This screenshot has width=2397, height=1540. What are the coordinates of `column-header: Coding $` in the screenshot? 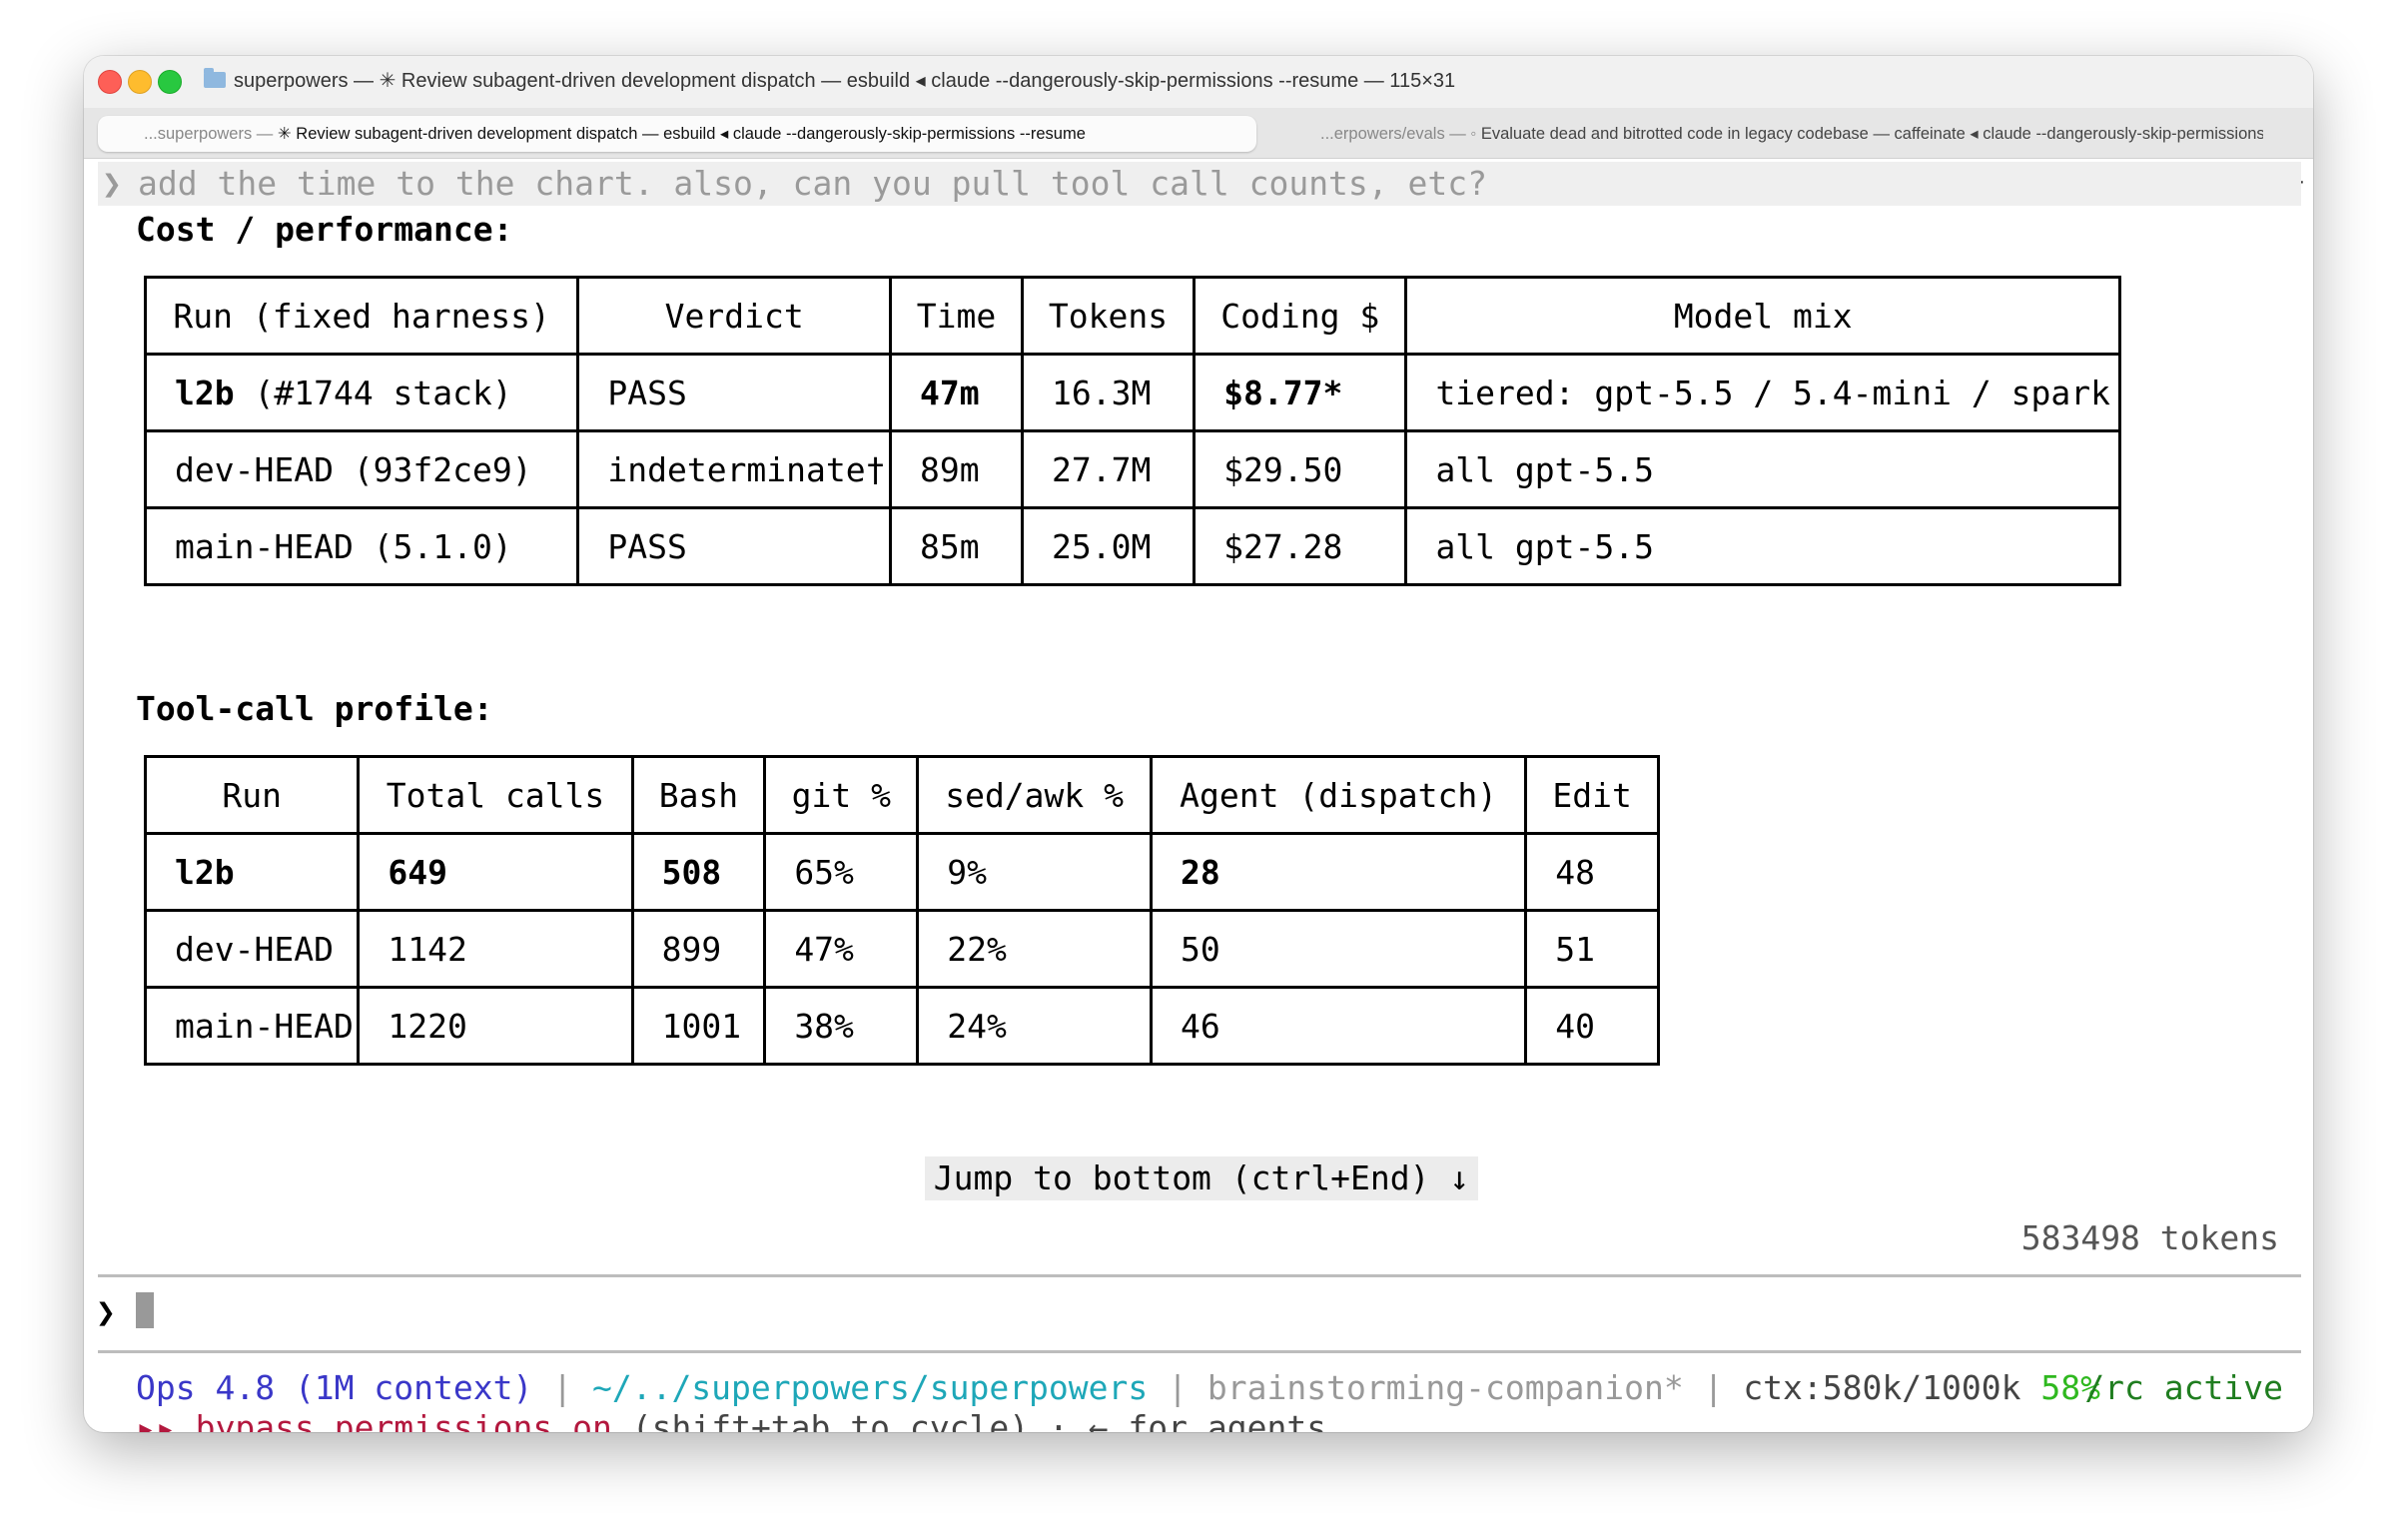 It's located at (1301, 316).